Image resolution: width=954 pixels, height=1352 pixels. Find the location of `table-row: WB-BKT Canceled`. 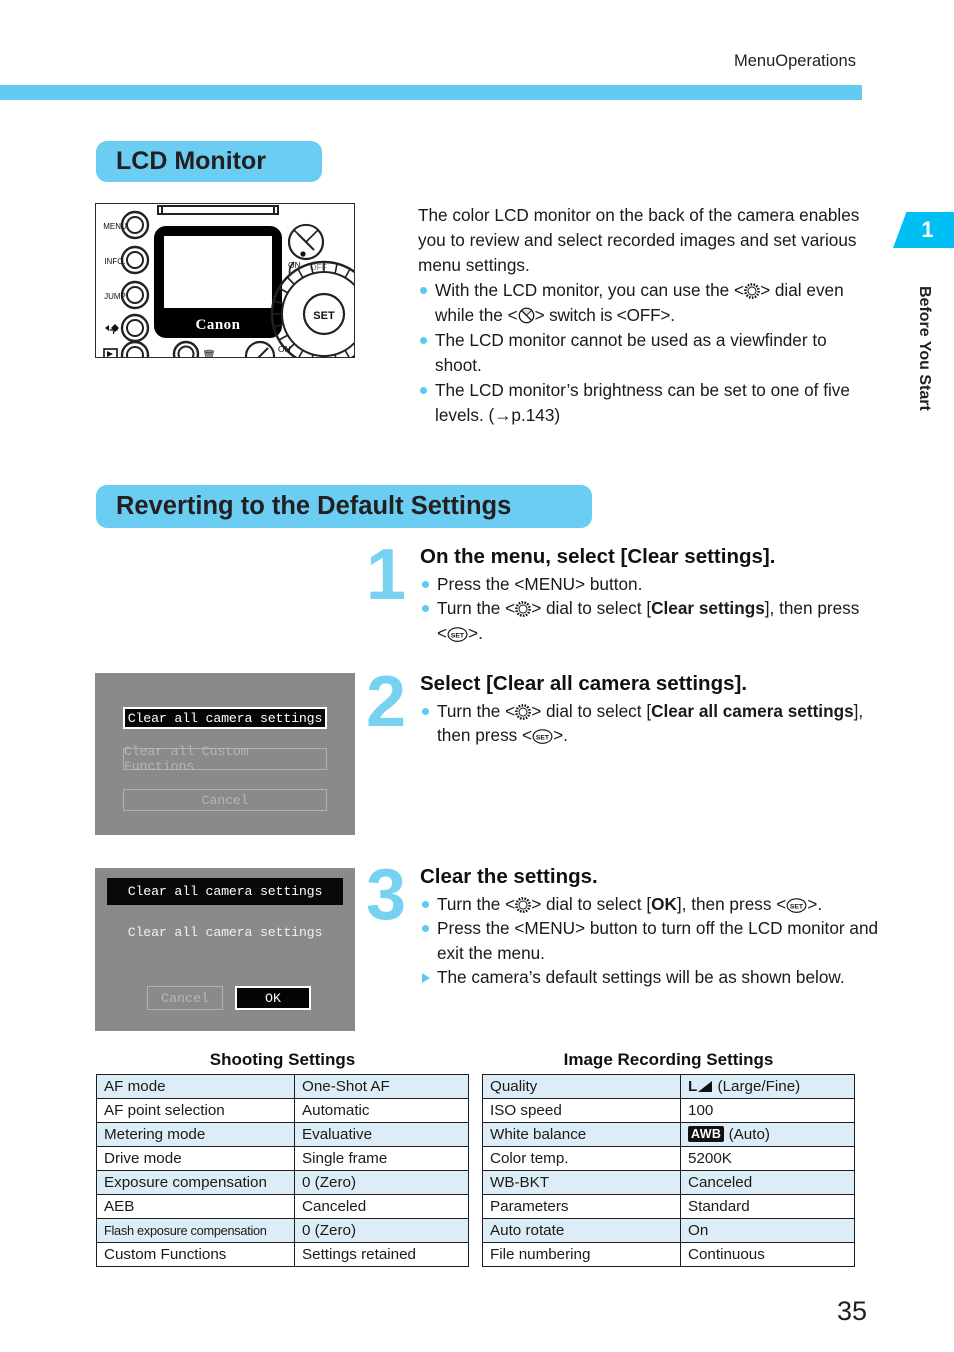

table-row: WB-BKT Canceled is located at coordinates (668, 1182).